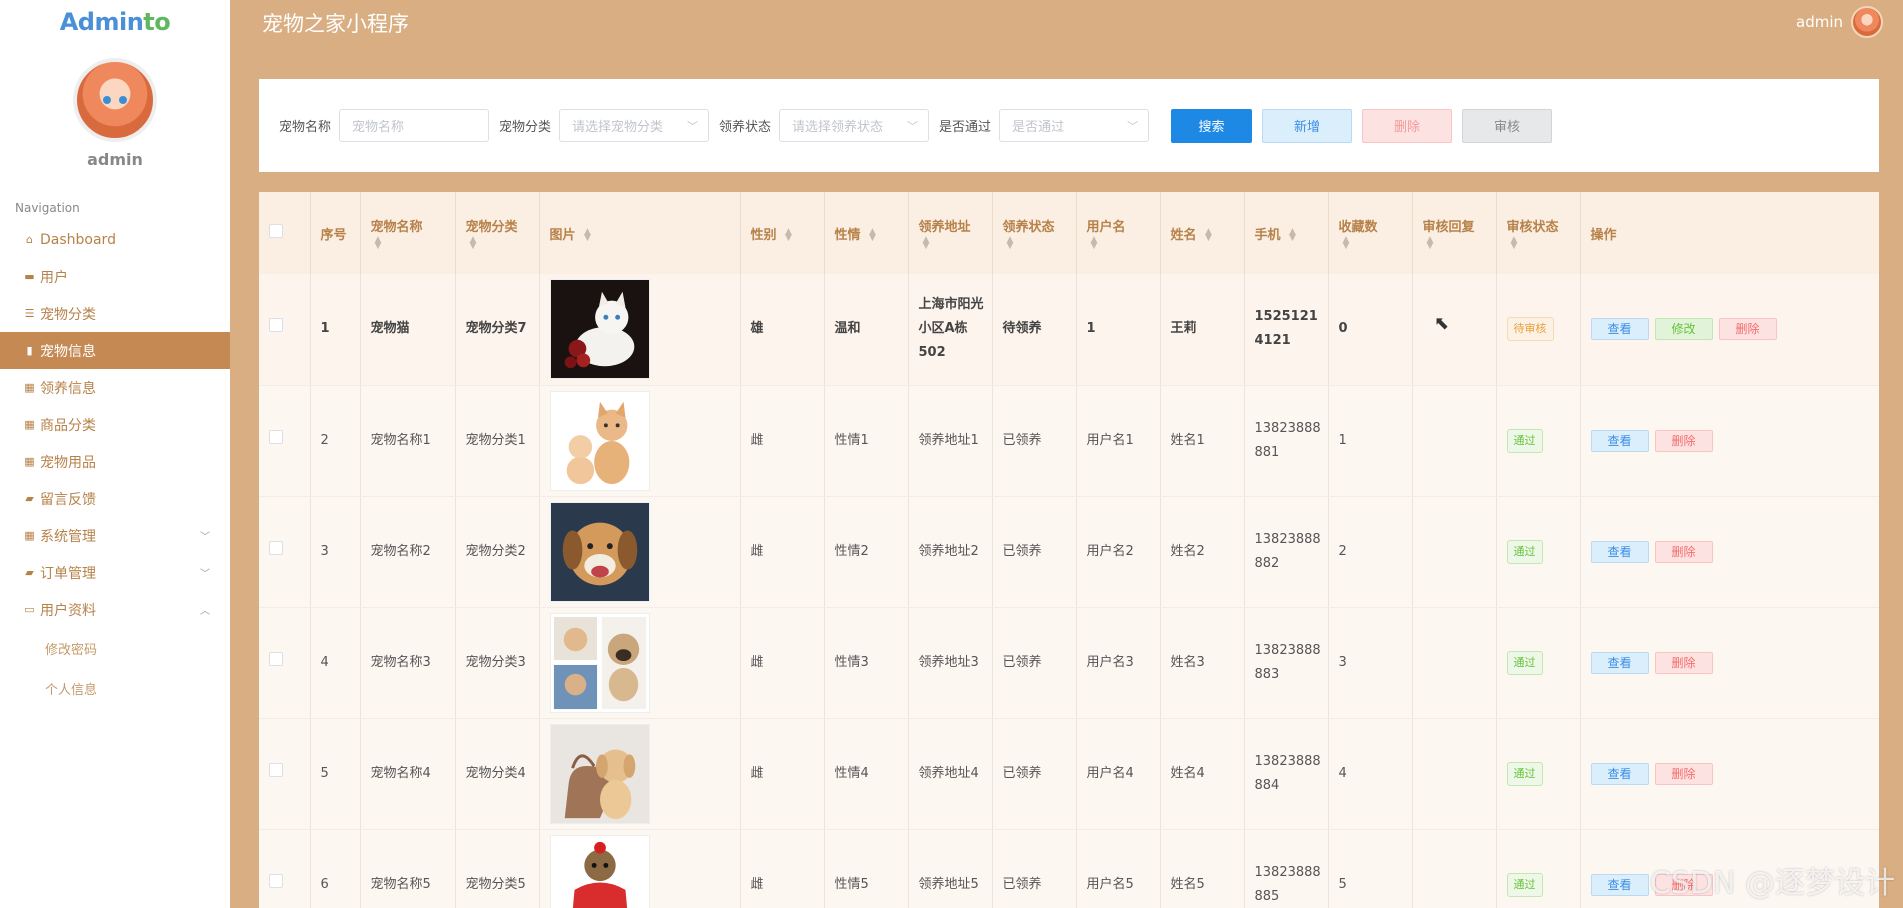  Describe the element at coordinates (115, 23) in the screenshot. I see `brand-logo: Adminto` at that location.